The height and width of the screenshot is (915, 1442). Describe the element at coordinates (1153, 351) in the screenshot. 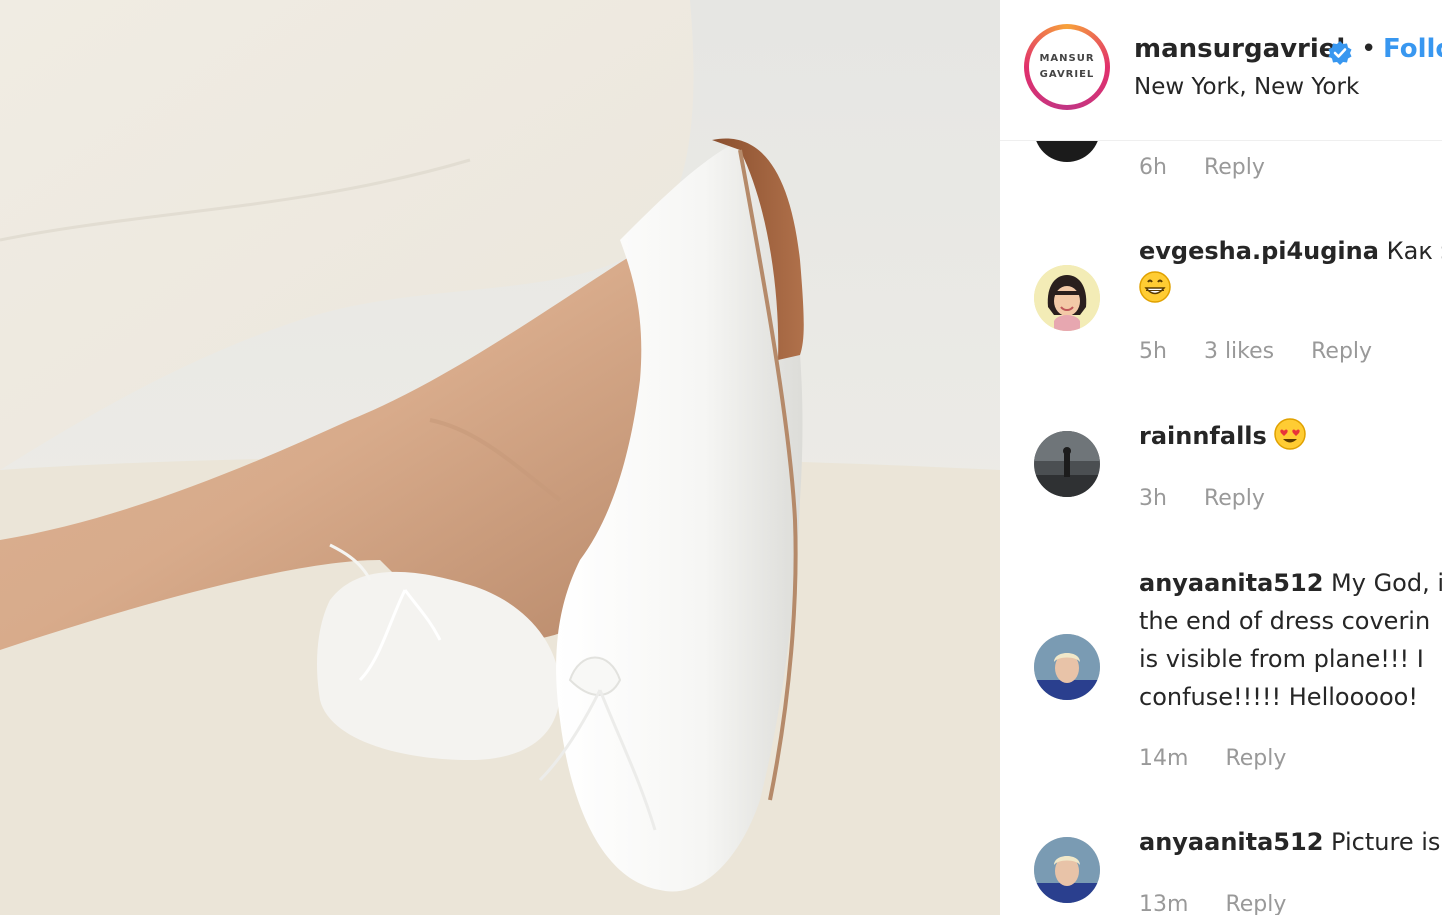

I see `comment-time: 5h` at that location.